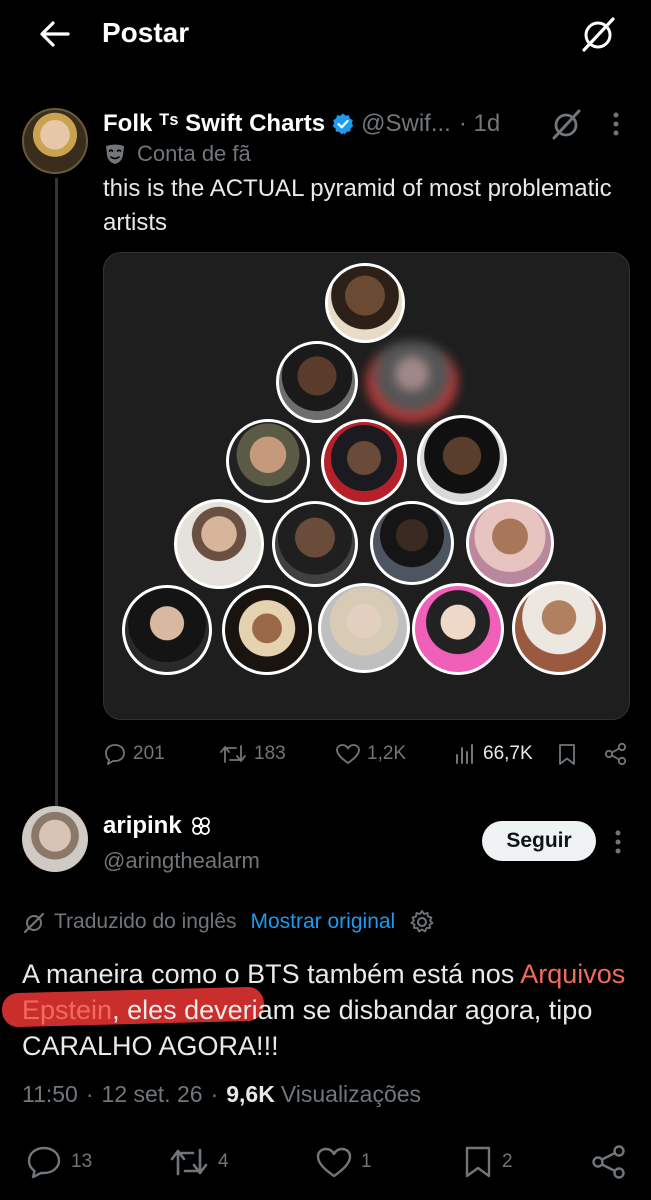 The width and height of the screenshot is (651, 1200). Describe the element at coordinates (222, 1094) in the screenshot. I see `reply-meta: 11:50 · 12 set. 26 · 9,6K Visualizações` at that location.